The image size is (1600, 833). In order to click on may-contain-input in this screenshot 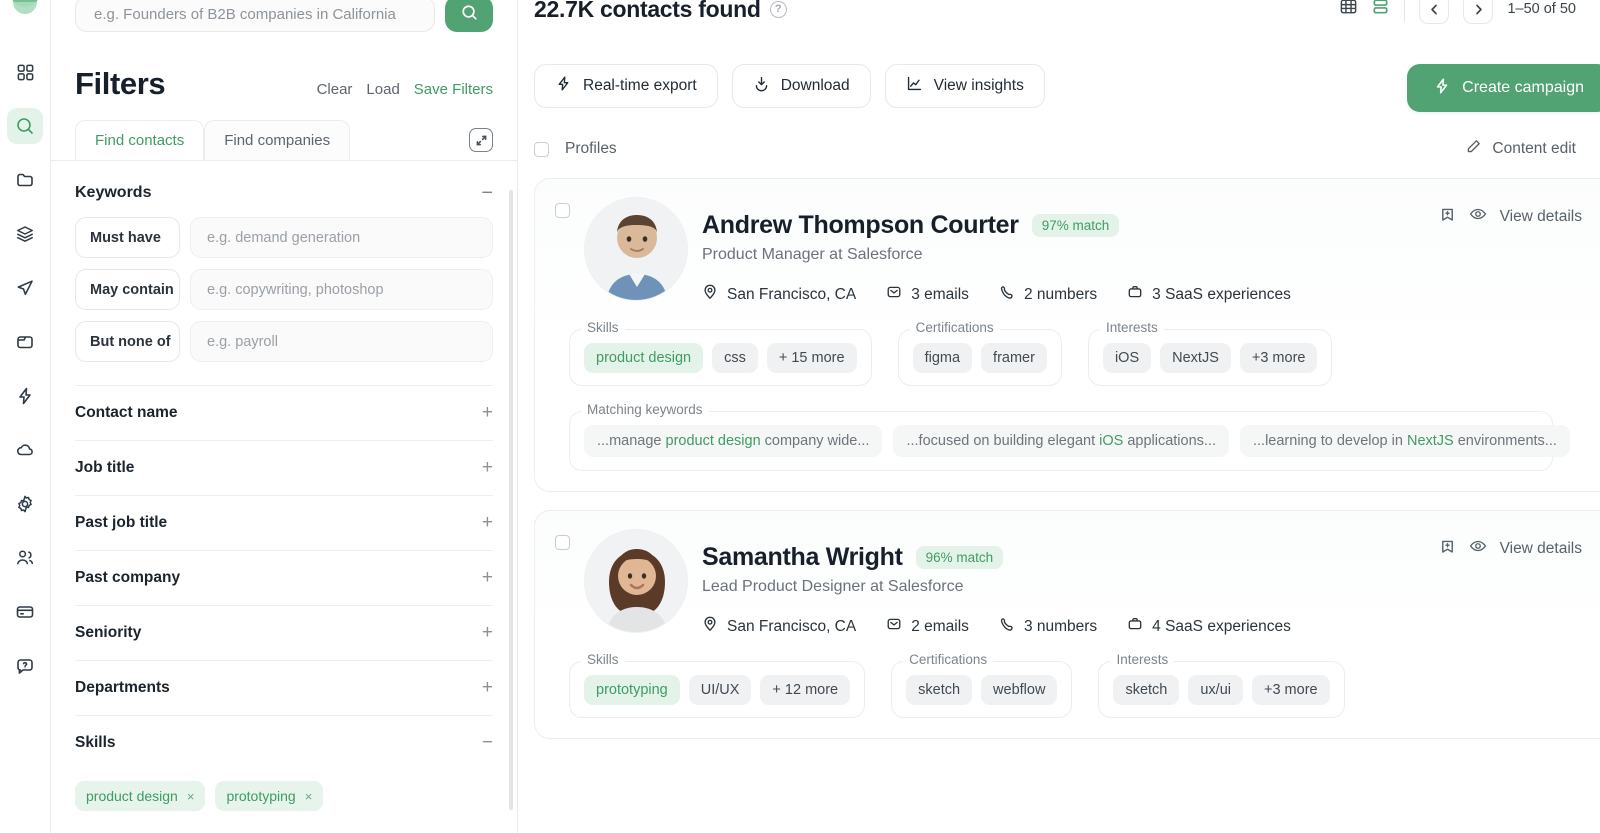, I will do `click(341, 289)`.